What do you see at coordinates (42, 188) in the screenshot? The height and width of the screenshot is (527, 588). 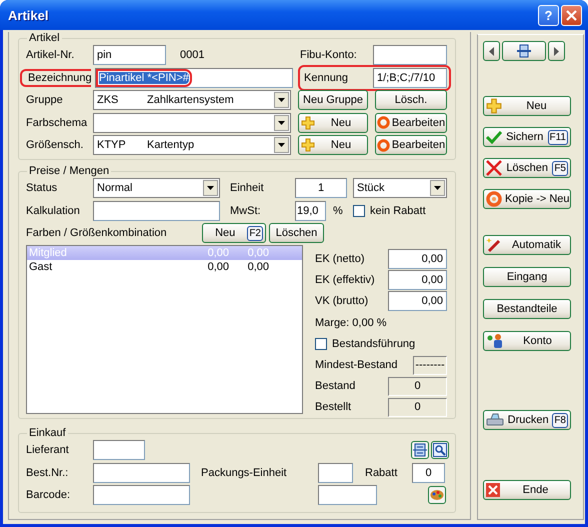 I see `field-label: Status` at bounding box center [42, 188].